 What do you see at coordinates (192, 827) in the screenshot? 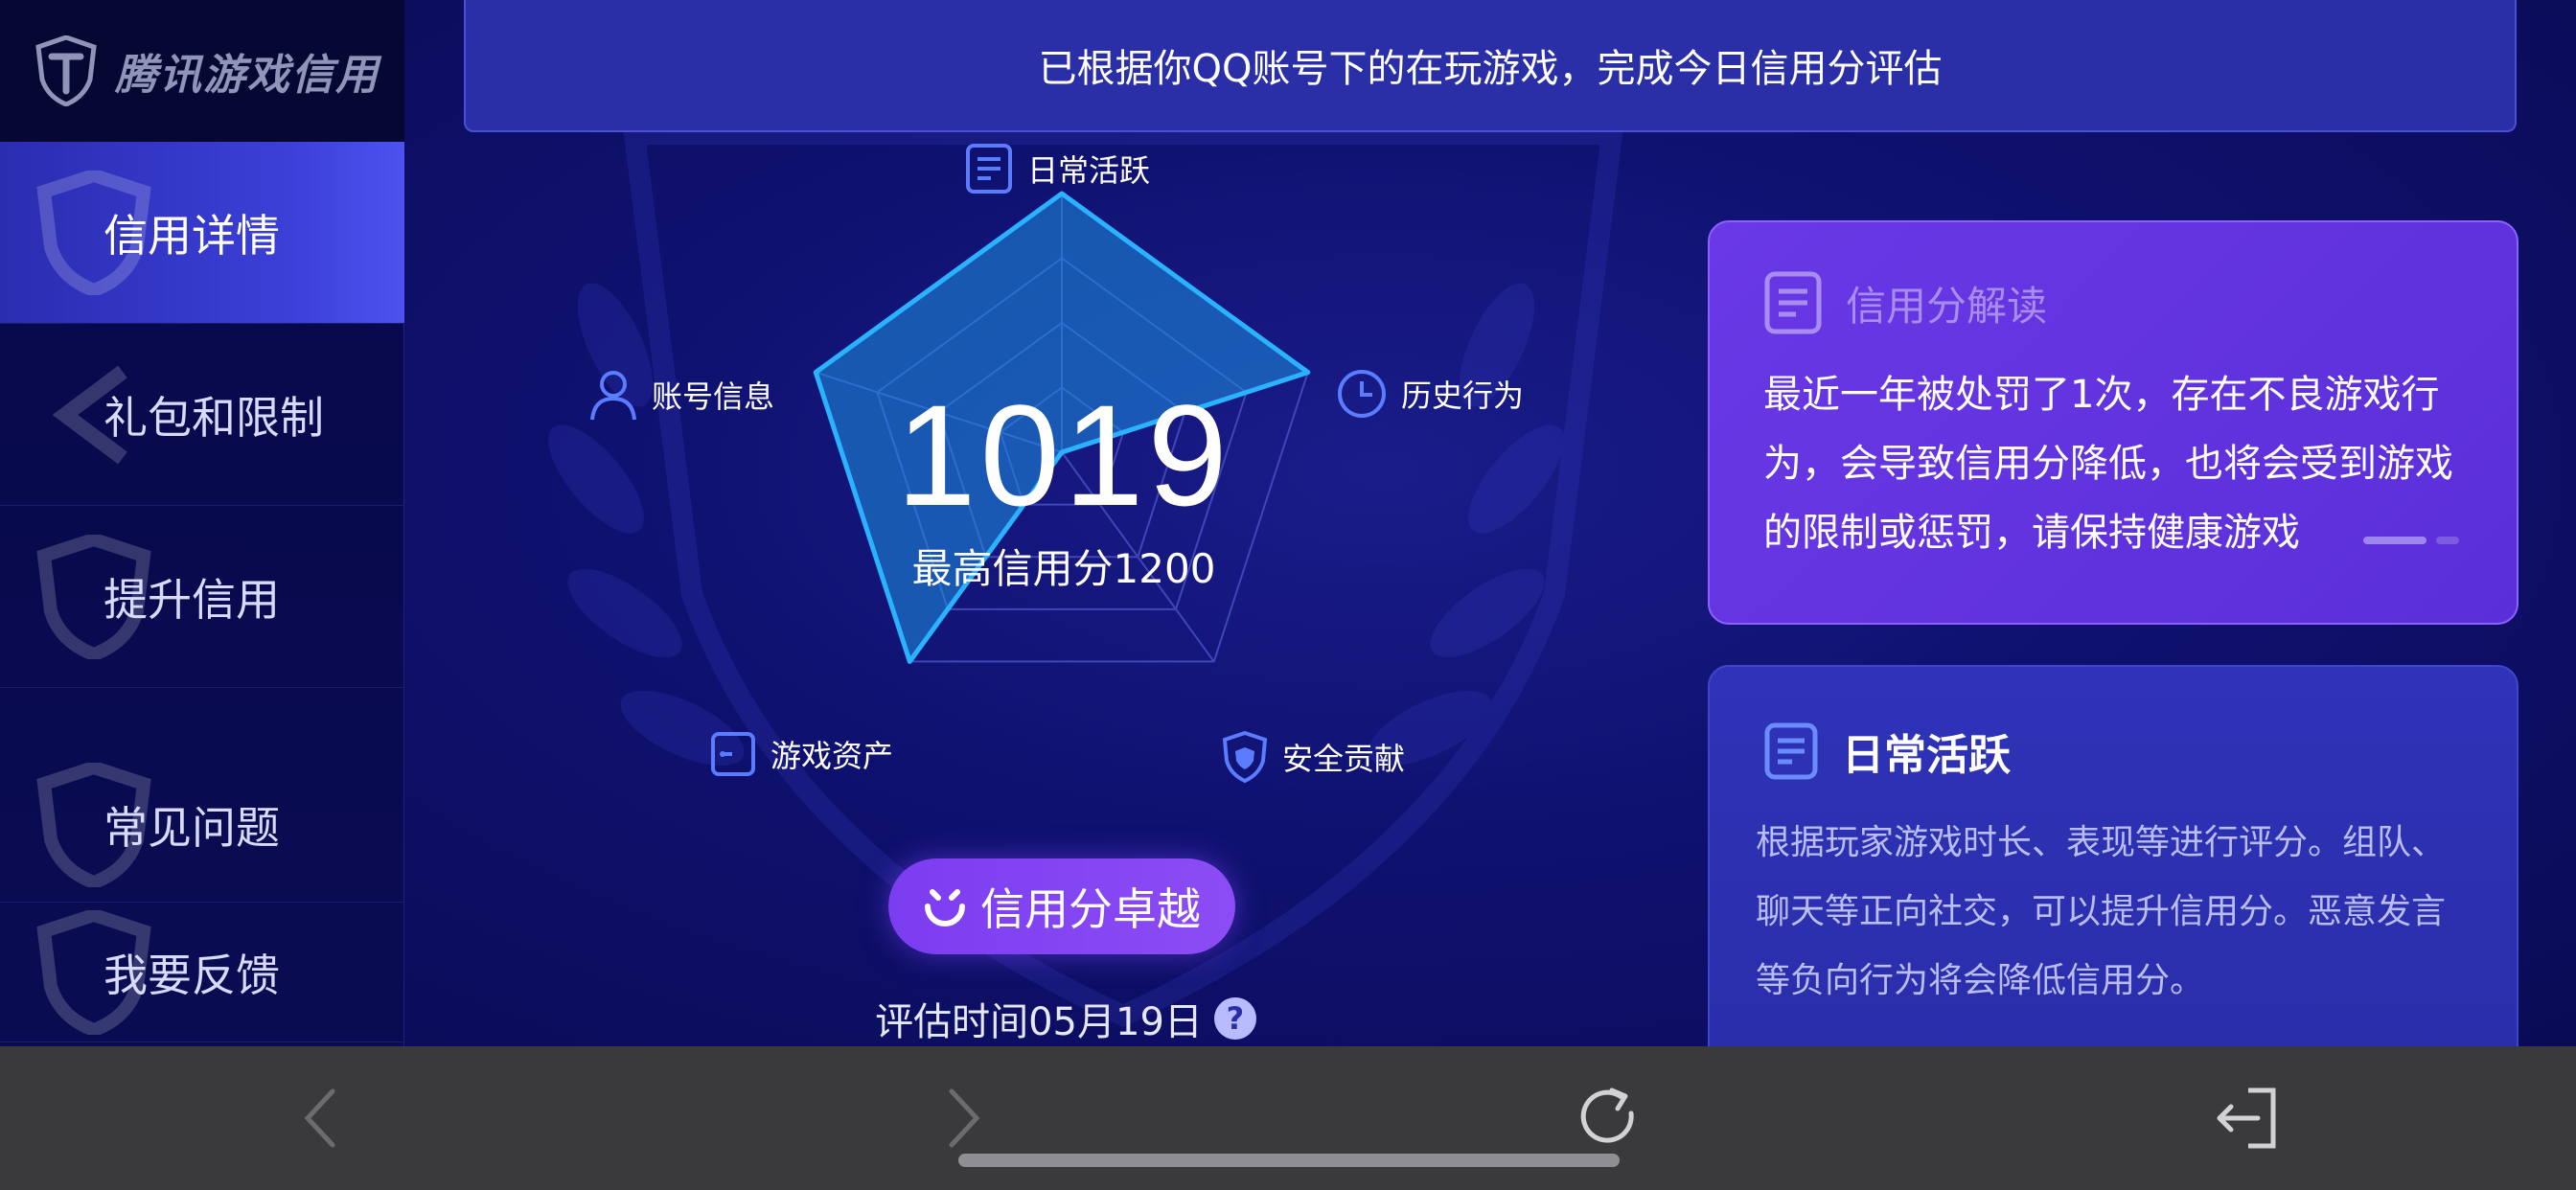
I see `sidebar-item-label: 常见问题` at bounding box center [192, 827].